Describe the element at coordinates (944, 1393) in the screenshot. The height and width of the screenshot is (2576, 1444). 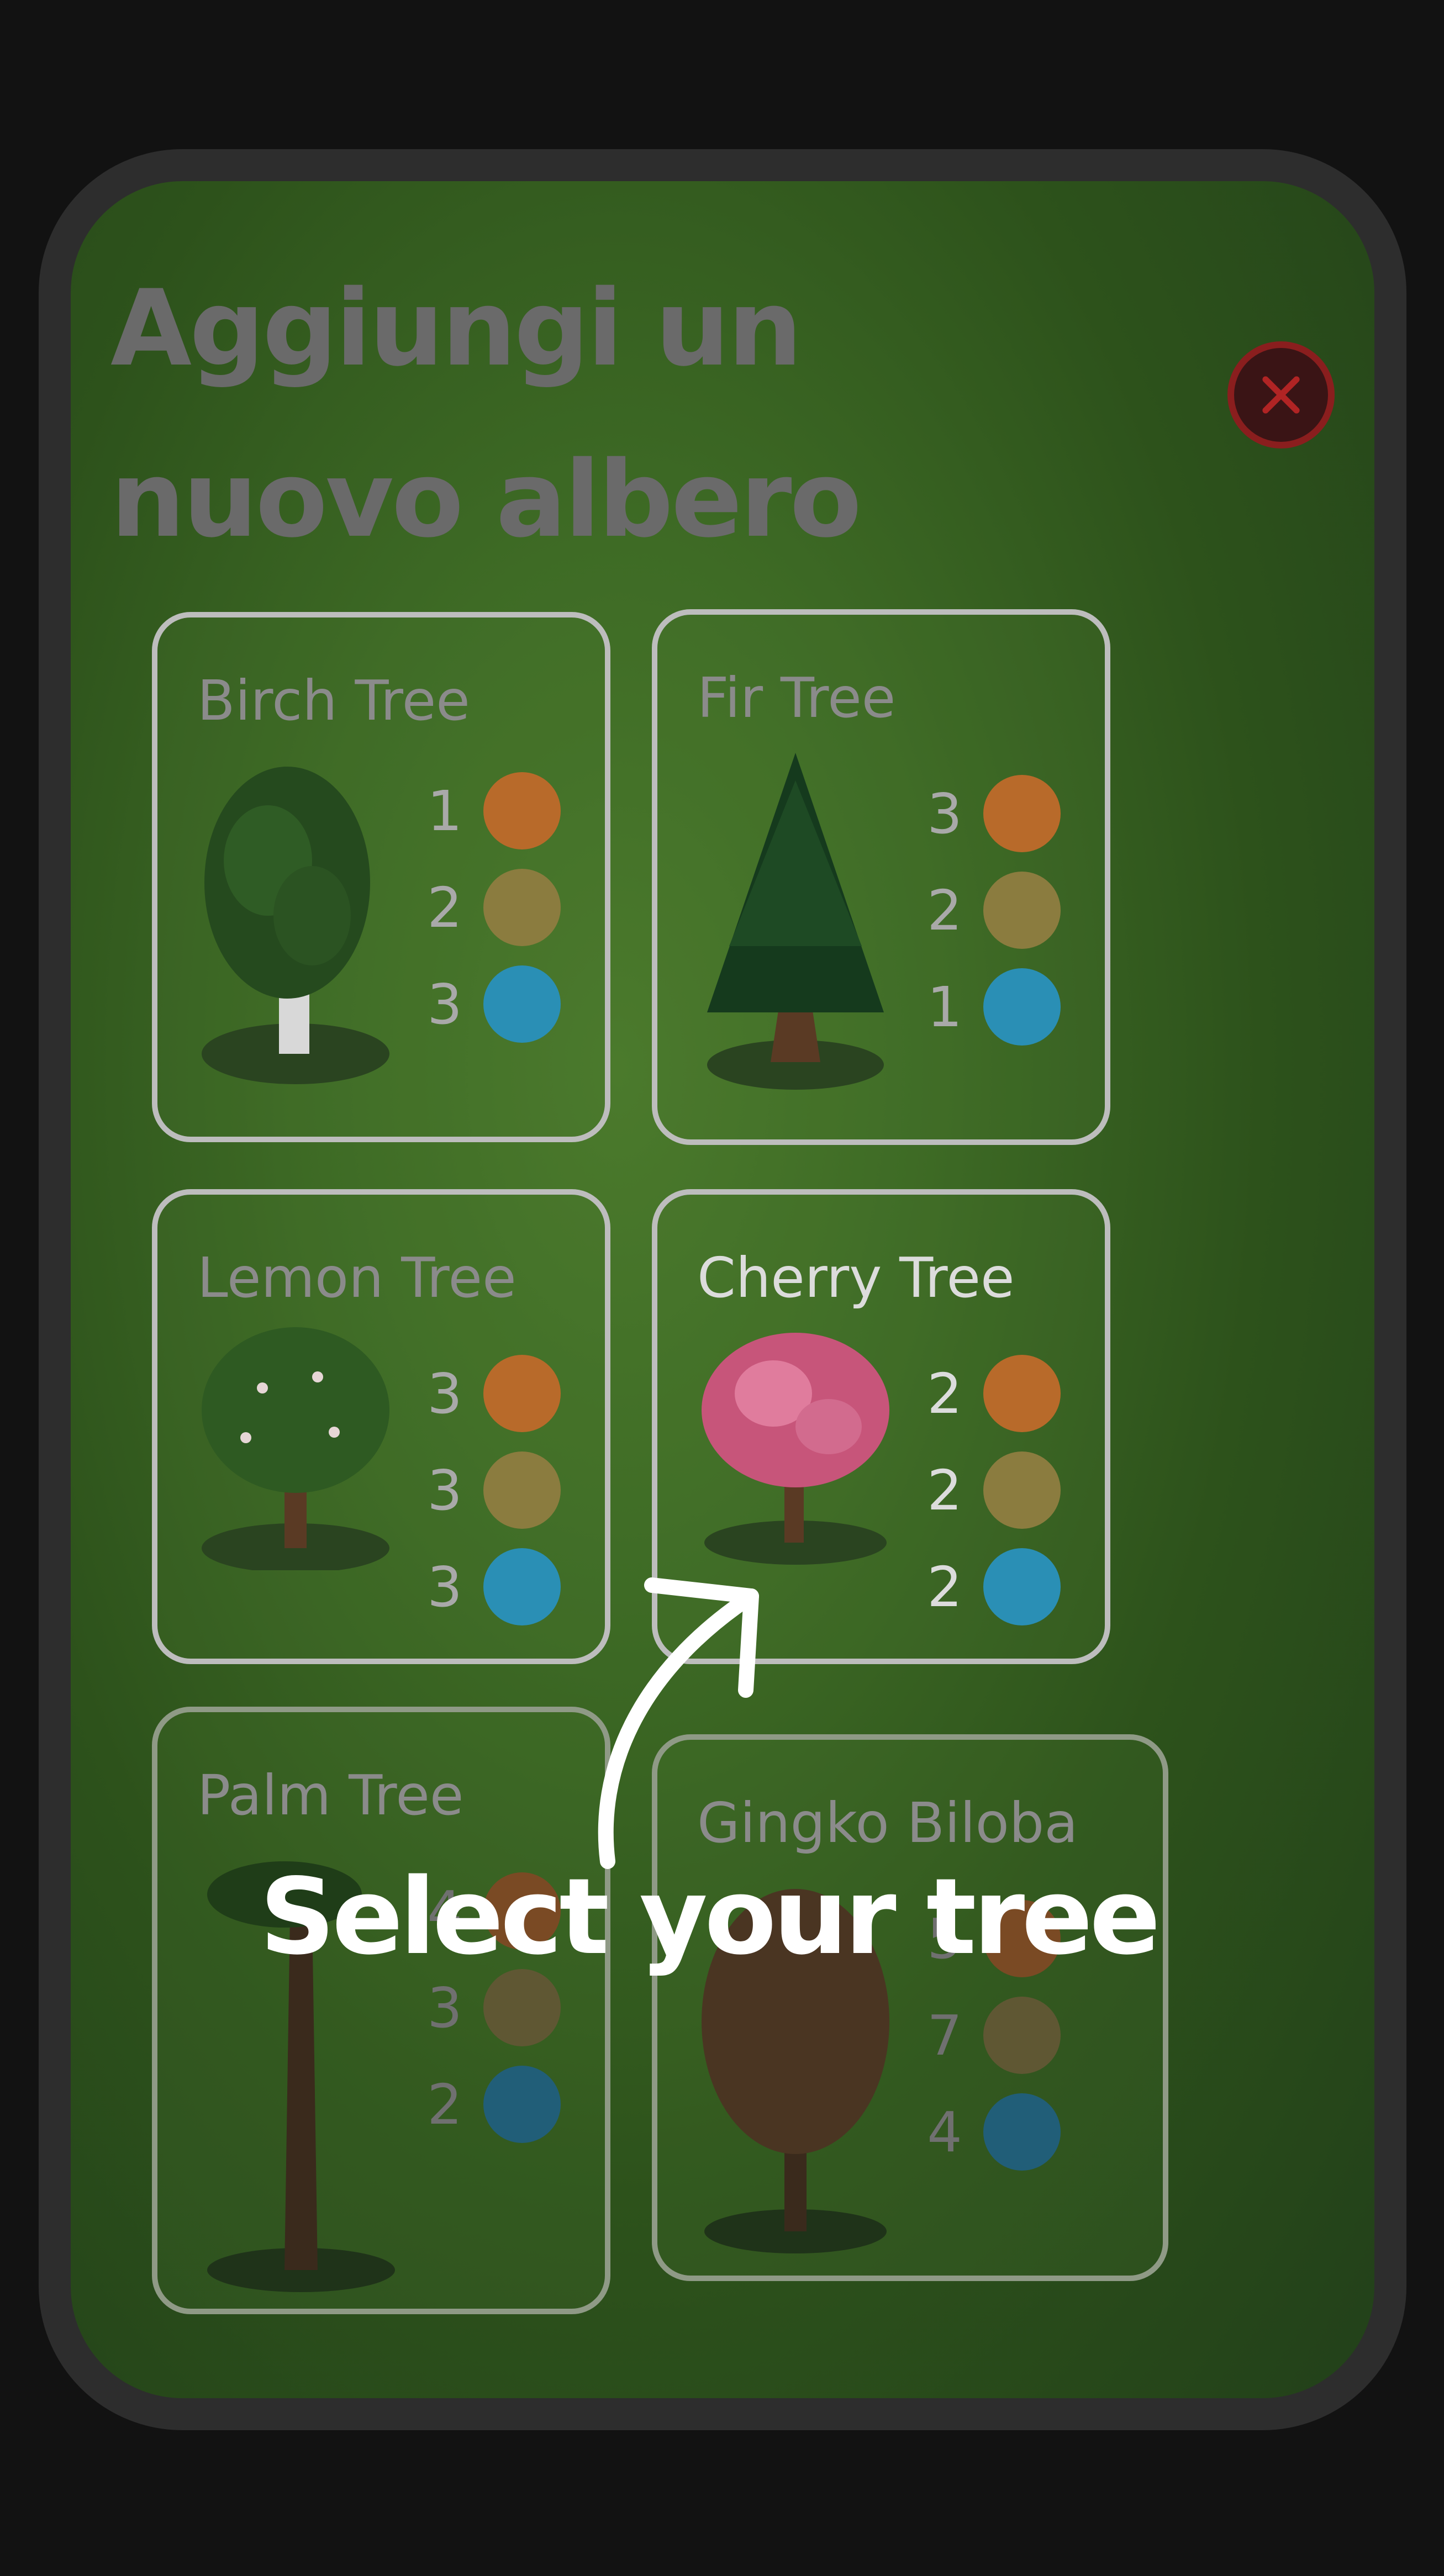
I see `soil-count: 2` at that location.